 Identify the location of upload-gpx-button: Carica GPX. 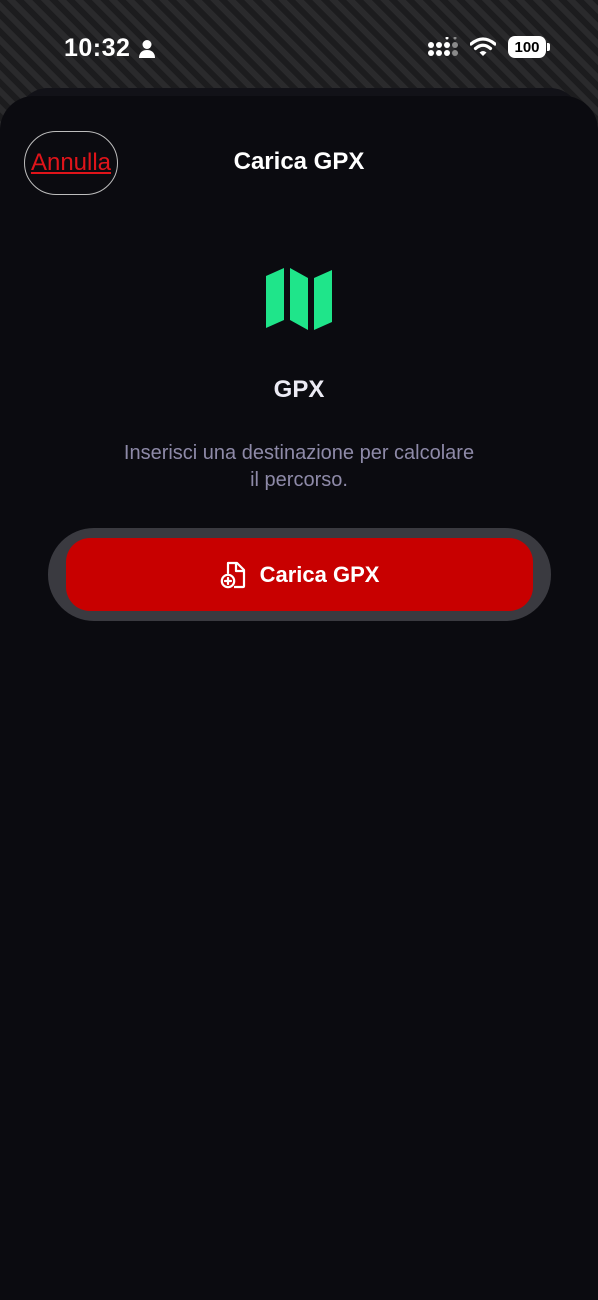
(299, 574).